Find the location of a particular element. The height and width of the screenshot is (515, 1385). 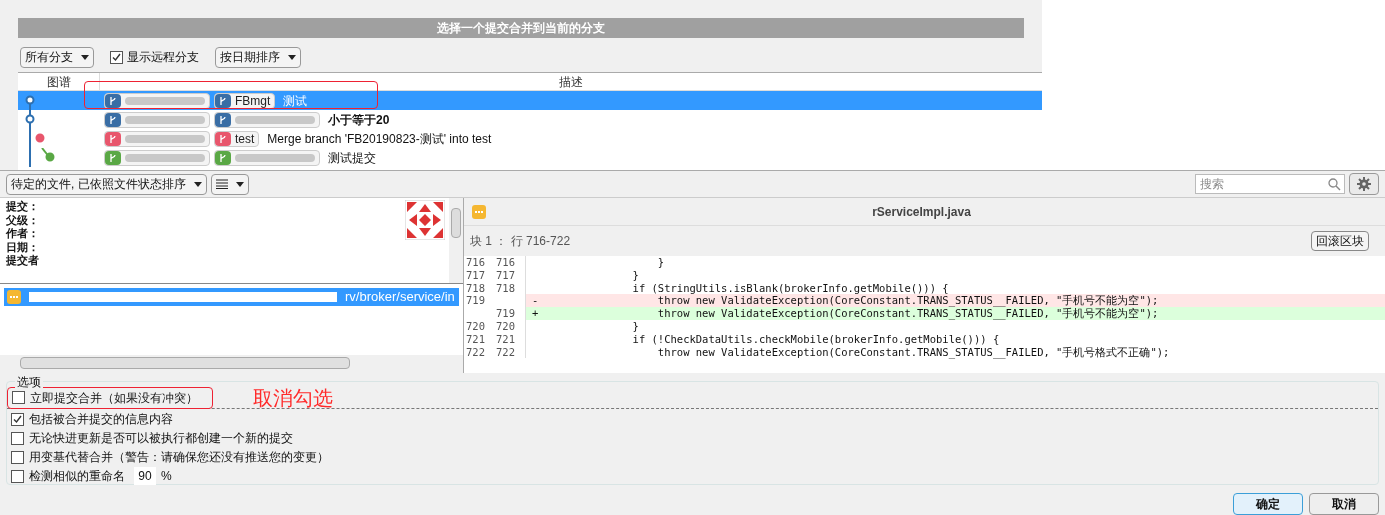

settings-button is located at coordinates (1364, 184).